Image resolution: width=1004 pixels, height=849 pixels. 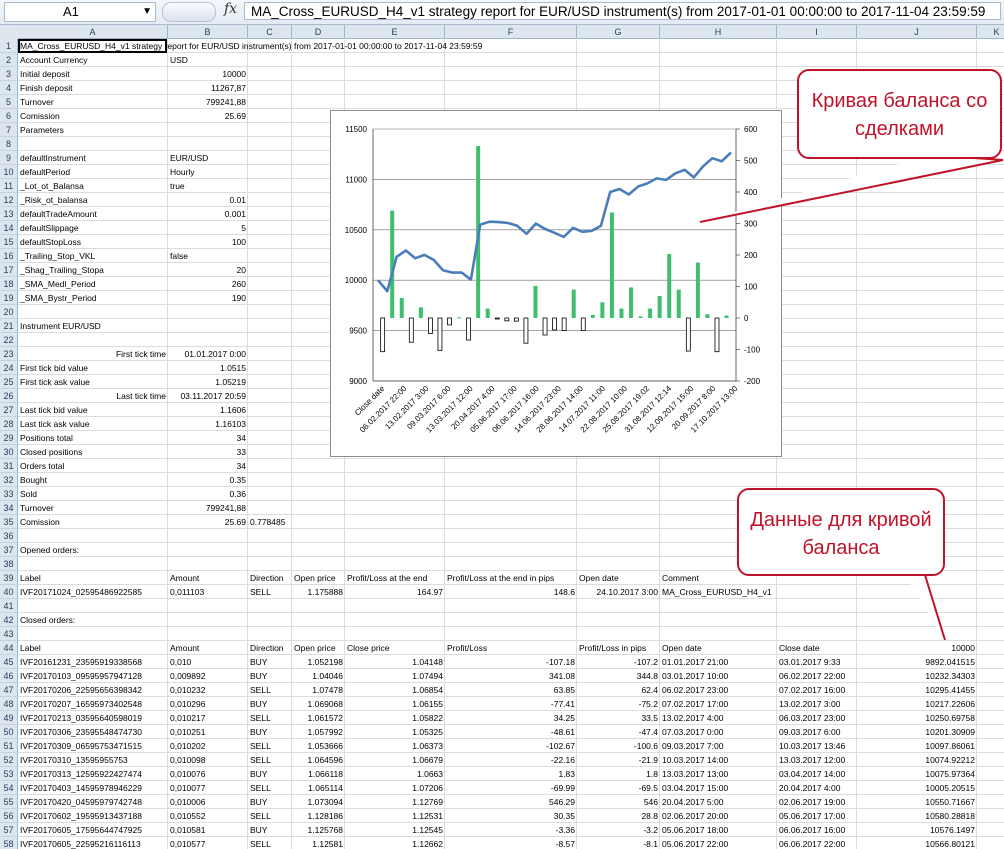 What do you see at coordinates (925, 607) in the screenshot?
I see `callout-pointer-balance-data` at bounding box center [925, 607].